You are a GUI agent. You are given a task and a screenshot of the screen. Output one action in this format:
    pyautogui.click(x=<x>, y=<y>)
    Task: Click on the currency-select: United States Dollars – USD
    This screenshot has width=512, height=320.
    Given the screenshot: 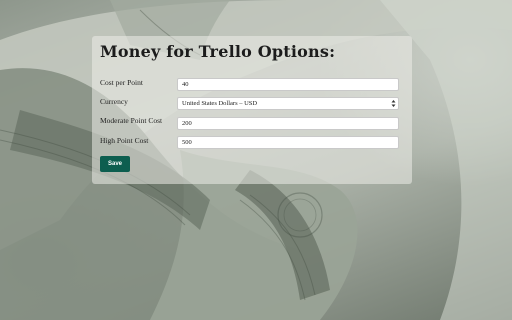 What is the action you would take?
    pyautogui.click(x=288, y=103)
    